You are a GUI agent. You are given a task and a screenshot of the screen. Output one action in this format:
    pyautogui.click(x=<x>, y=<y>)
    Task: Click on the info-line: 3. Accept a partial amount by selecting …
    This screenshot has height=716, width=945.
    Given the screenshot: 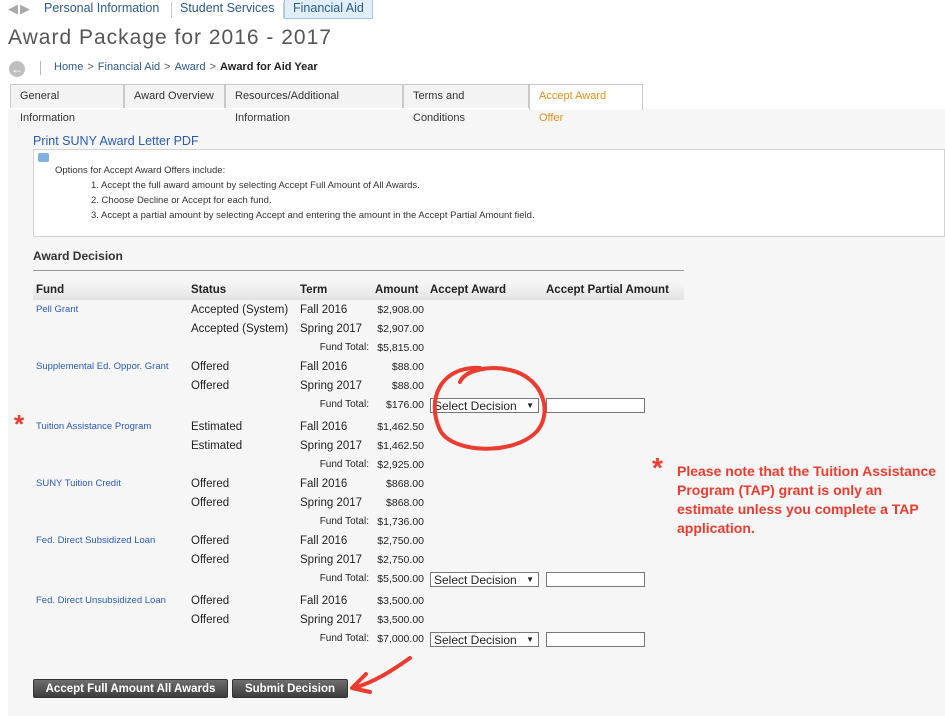 What is the action you would take?
    pyautogui.click(x=313, y=215)
    